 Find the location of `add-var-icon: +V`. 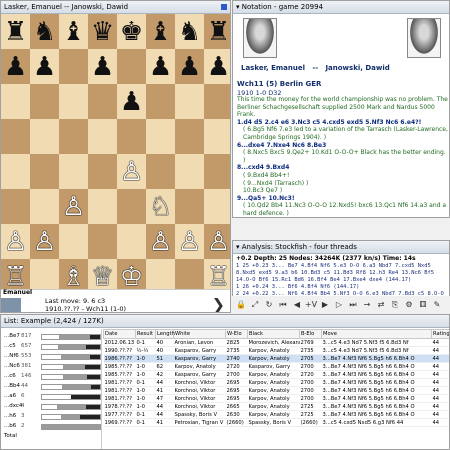

add-var-icon: +V is located at coordinates (311, 305).